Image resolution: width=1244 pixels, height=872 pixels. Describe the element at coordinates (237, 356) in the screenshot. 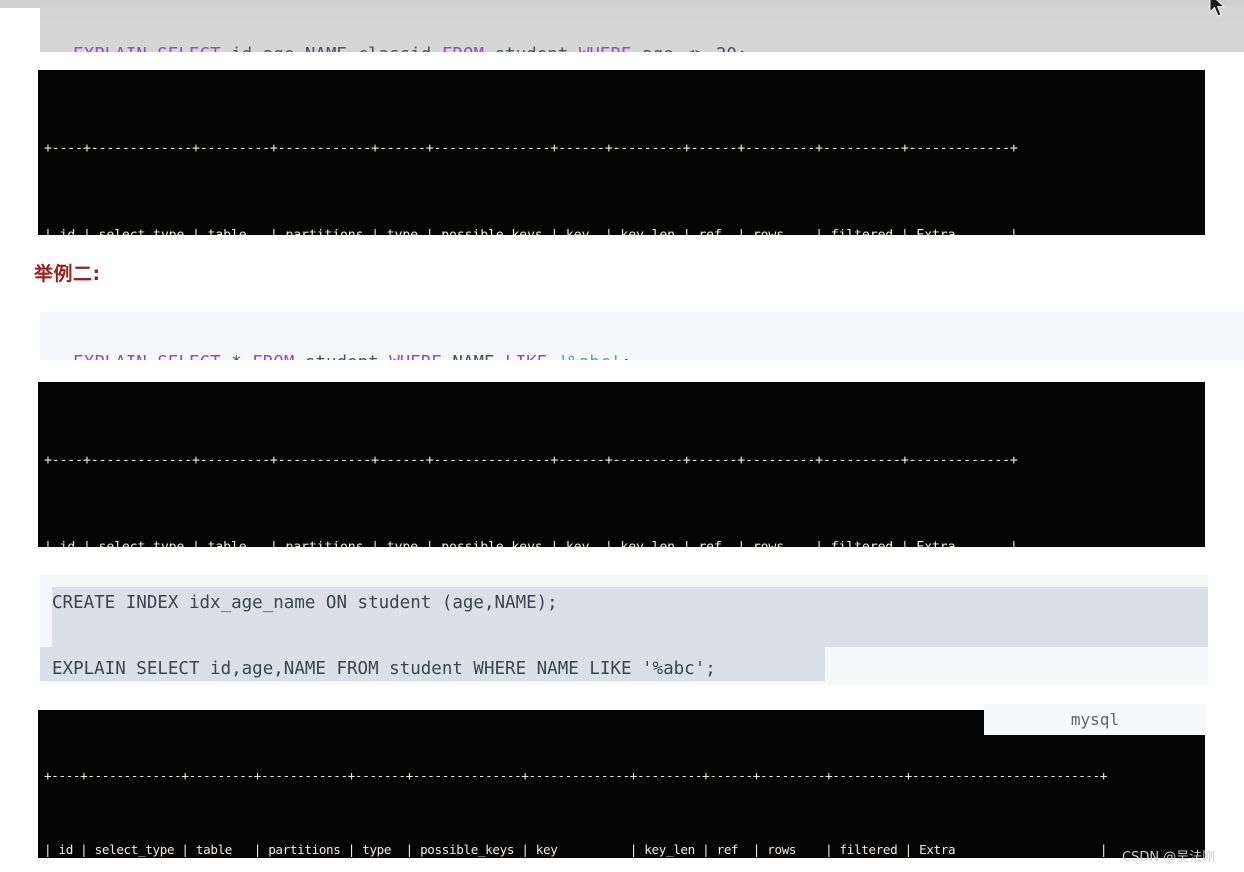

I see `sql-token: *` at that location.